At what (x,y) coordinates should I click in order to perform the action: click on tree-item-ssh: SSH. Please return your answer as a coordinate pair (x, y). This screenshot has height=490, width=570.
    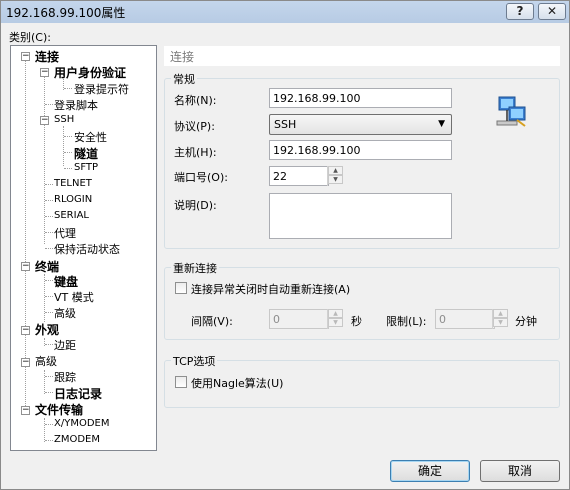
    Looking at the image, I should click on (64, 119).